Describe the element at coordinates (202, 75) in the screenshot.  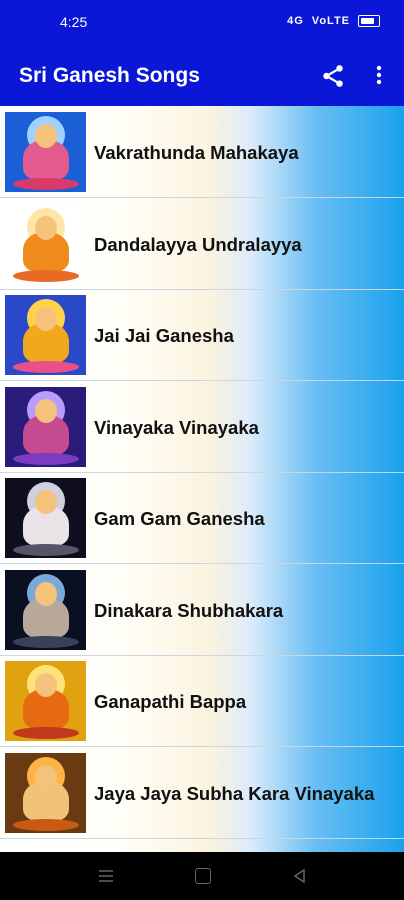
I see `app-bar: Sri Ganesh Songs` at that location.